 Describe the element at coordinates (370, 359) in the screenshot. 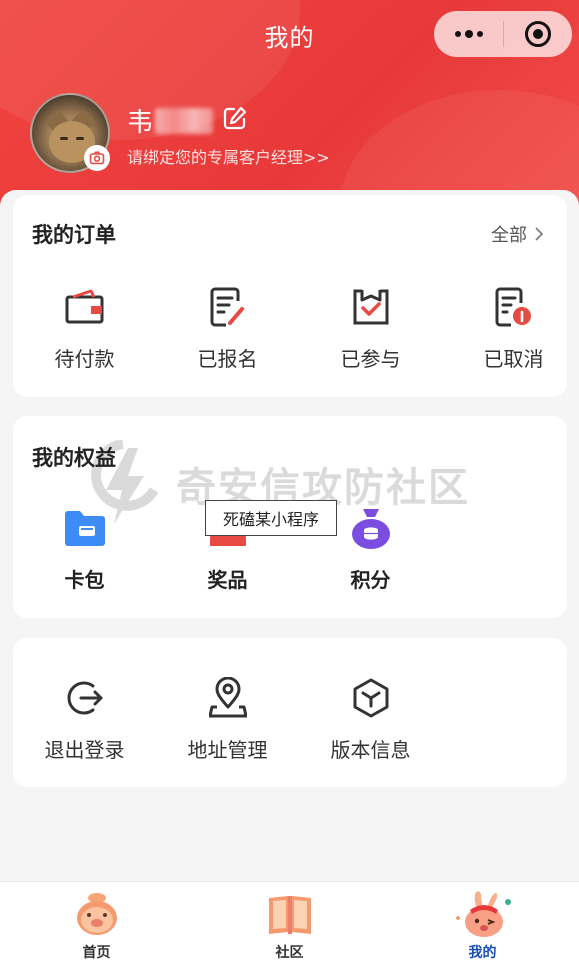

I see `order-label: 已参与` at that location.